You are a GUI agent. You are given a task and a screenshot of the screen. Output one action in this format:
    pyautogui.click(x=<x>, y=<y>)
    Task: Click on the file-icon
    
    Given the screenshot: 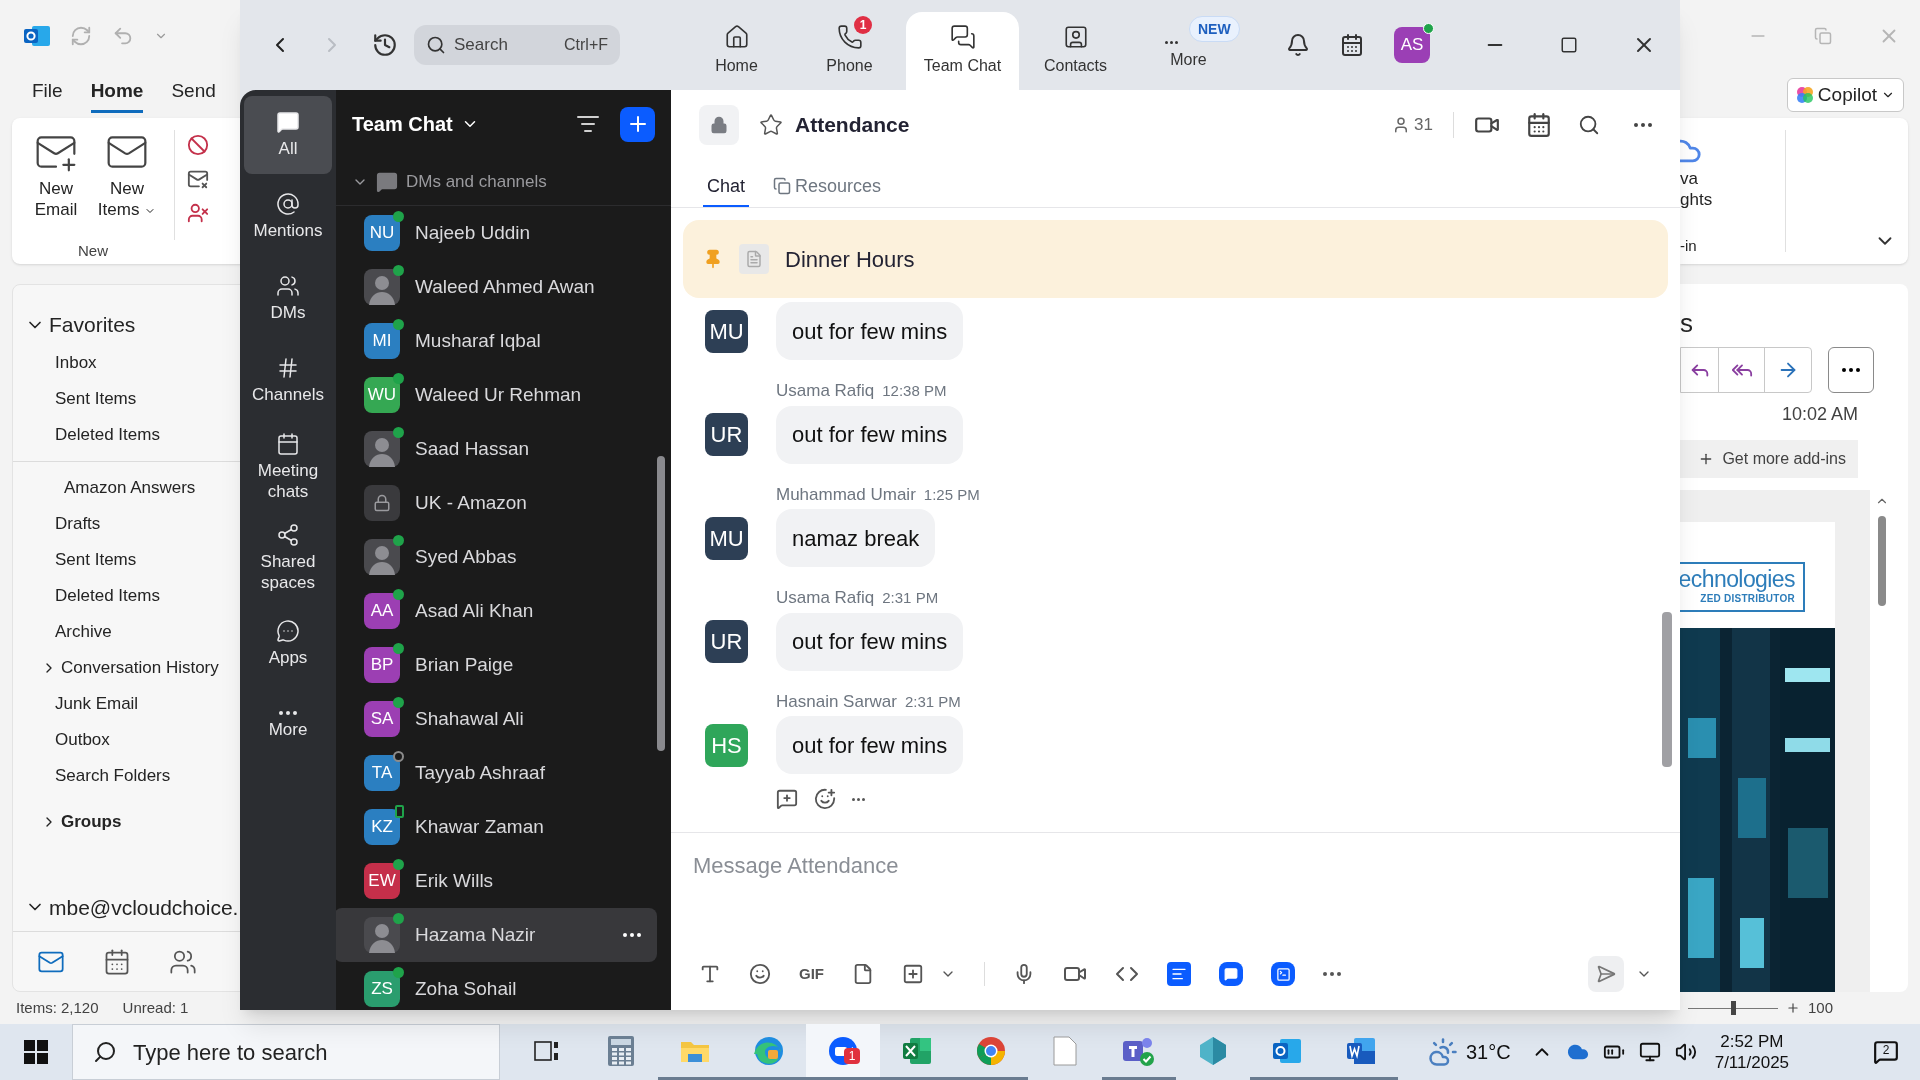 What is the action you would take?
    pyautogui.click(x=863, y=974)
    